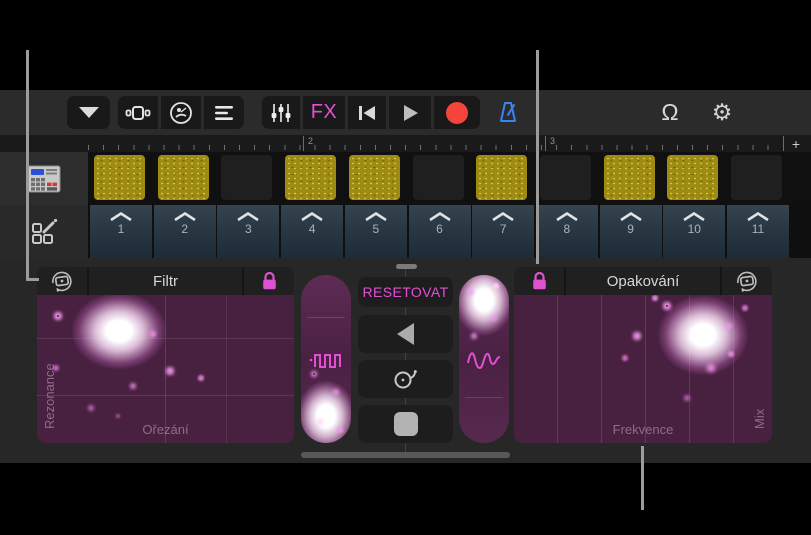 This screenshot has width=811, height=535. I want to click on wobble-slider, so click(484, 359).